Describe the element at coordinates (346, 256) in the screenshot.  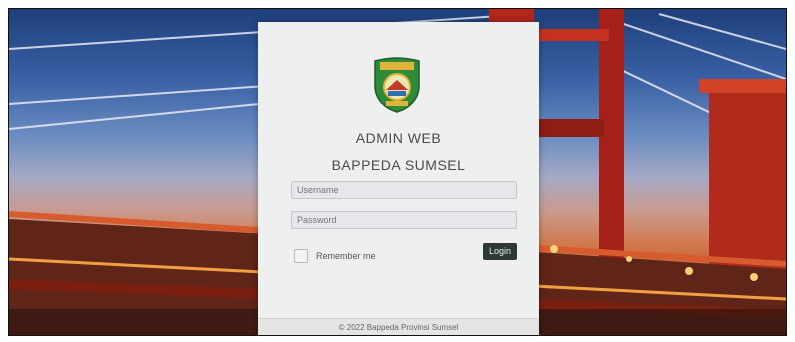
I see `remember-me-label: Remember me` at that location.